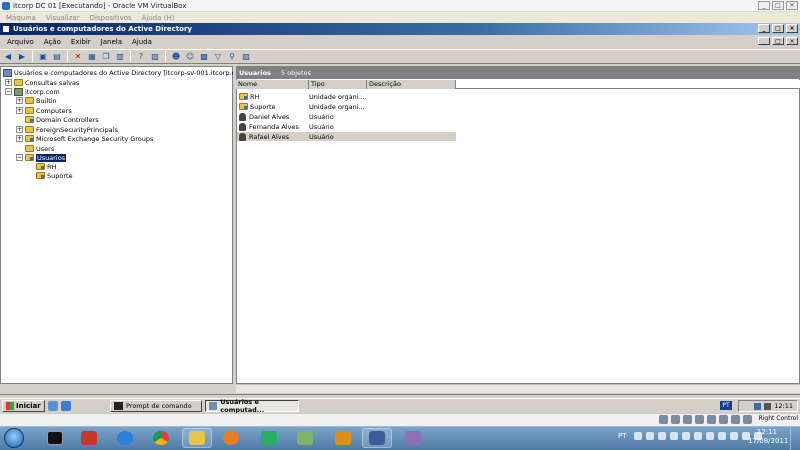  What do you see at coordinates (89, 438) in the screenshot?
I see `host-briefcase-icon` at bounding box center [89, 438].